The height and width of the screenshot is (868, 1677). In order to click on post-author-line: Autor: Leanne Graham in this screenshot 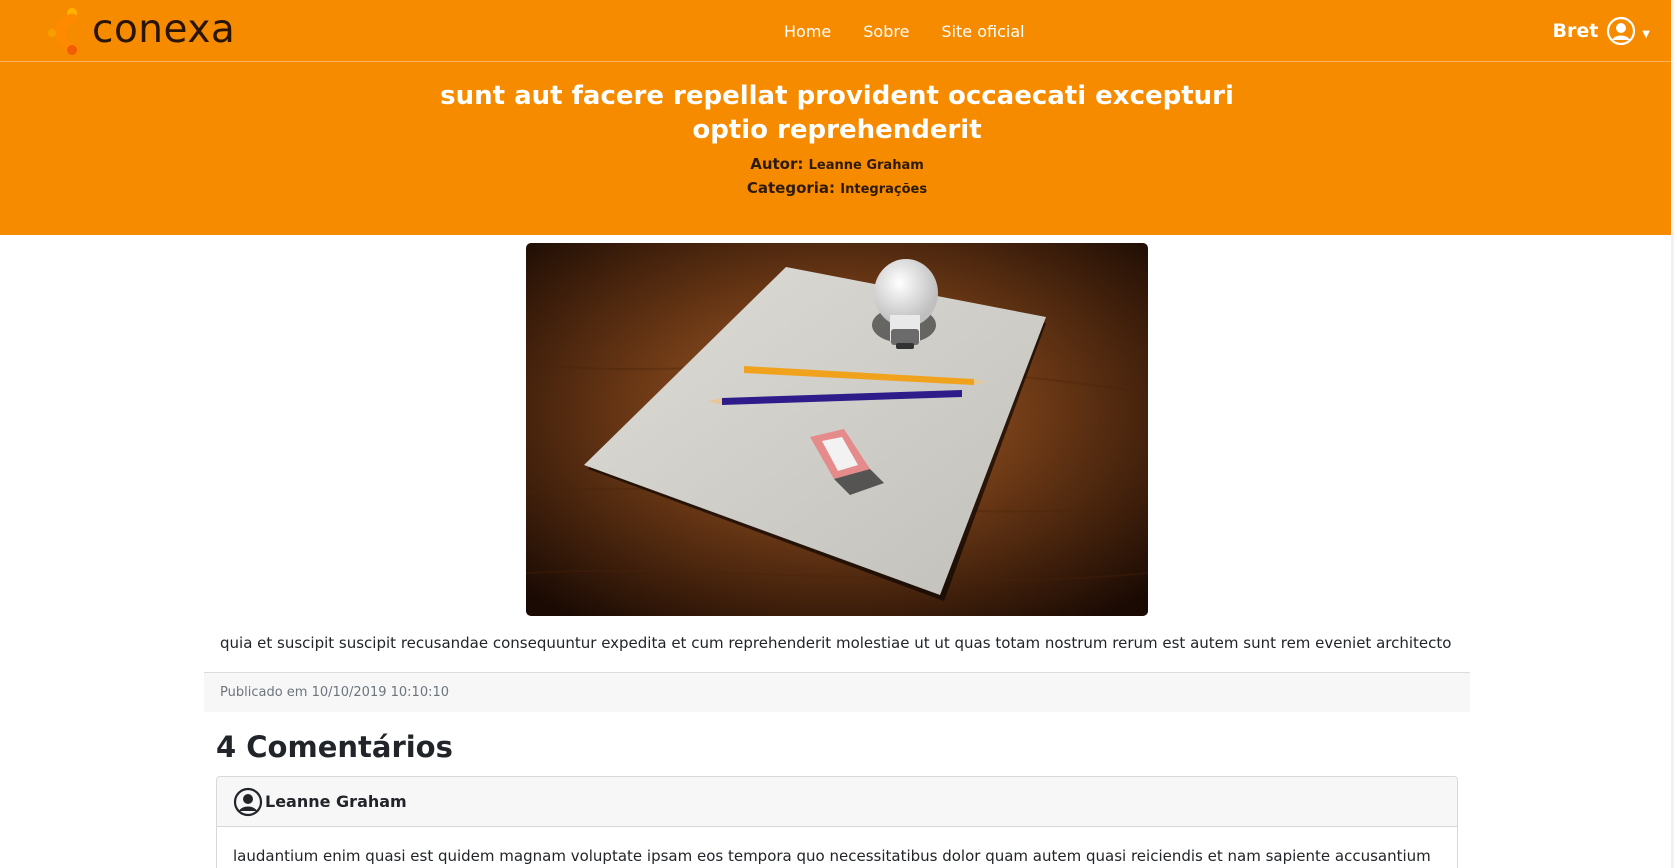, I will do `click(837, 164)`.